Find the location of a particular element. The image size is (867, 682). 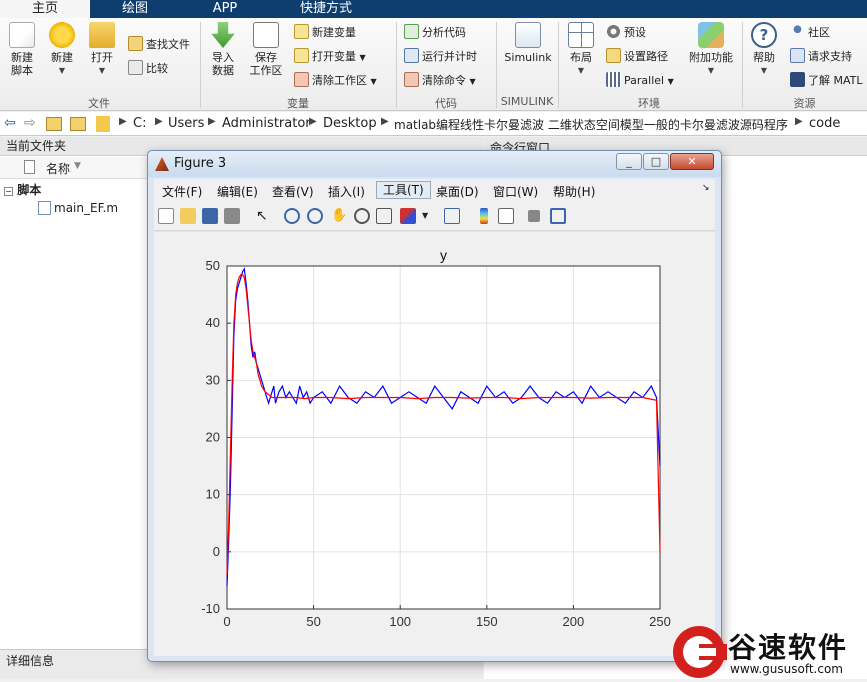

collapse-icon: − is located at coordinates (8, 191).